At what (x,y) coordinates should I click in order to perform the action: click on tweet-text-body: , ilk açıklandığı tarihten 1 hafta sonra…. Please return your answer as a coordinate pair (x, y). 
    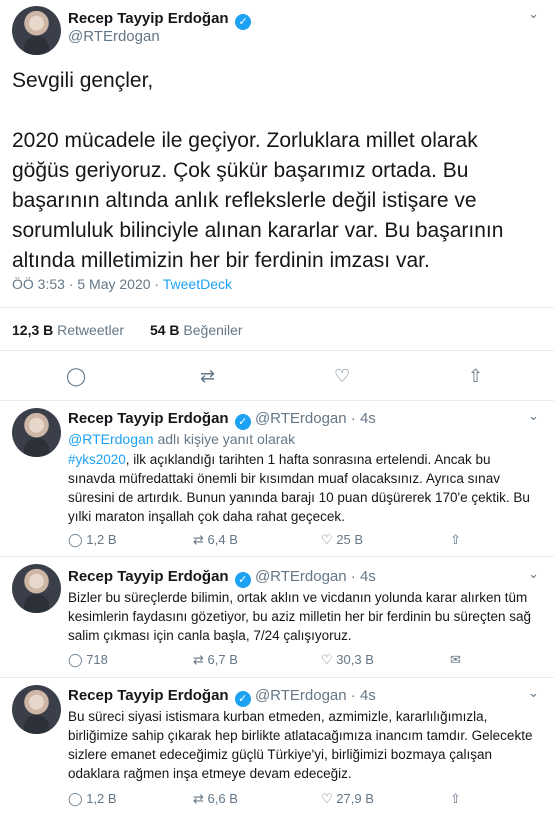
    Looking at the image, I should click on (299, 488).